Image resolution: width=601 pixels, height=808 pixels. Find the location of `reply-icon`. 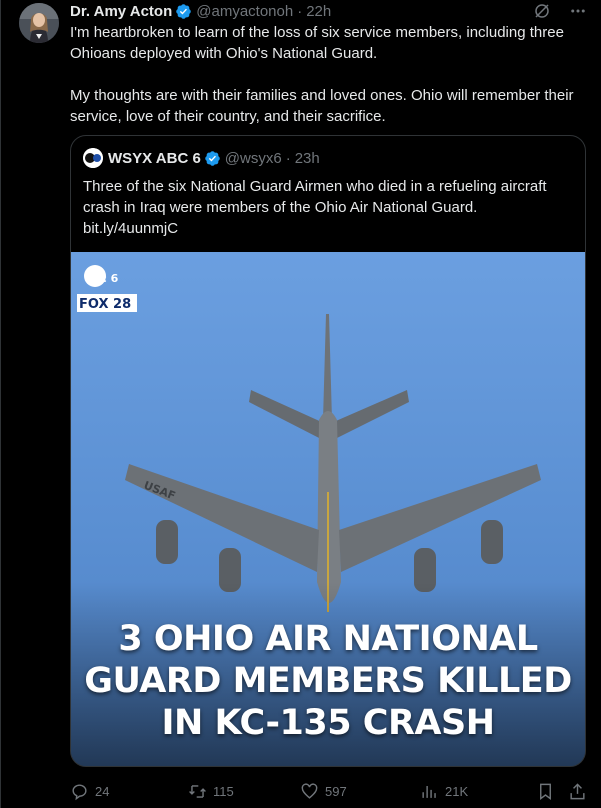

reply-icon is located at coordinates (79, 791).